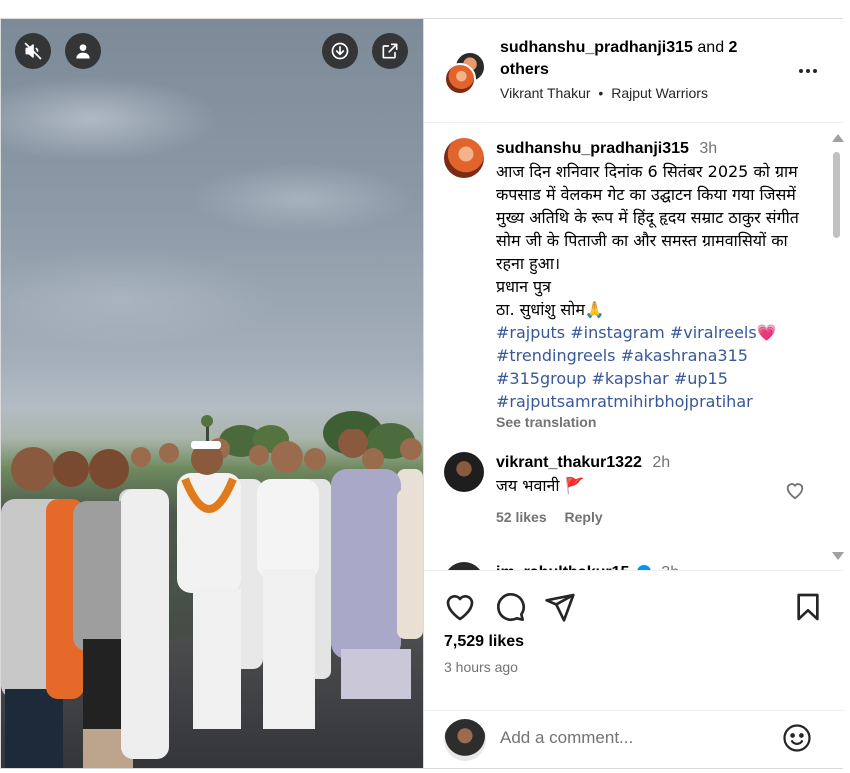  I want to click on hashtag-link: #315group, so click(541, 378).